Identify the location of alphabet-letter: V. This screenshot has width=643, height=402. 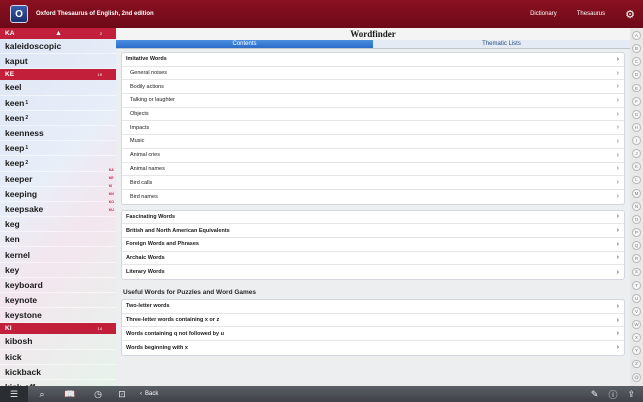
(636, 311).